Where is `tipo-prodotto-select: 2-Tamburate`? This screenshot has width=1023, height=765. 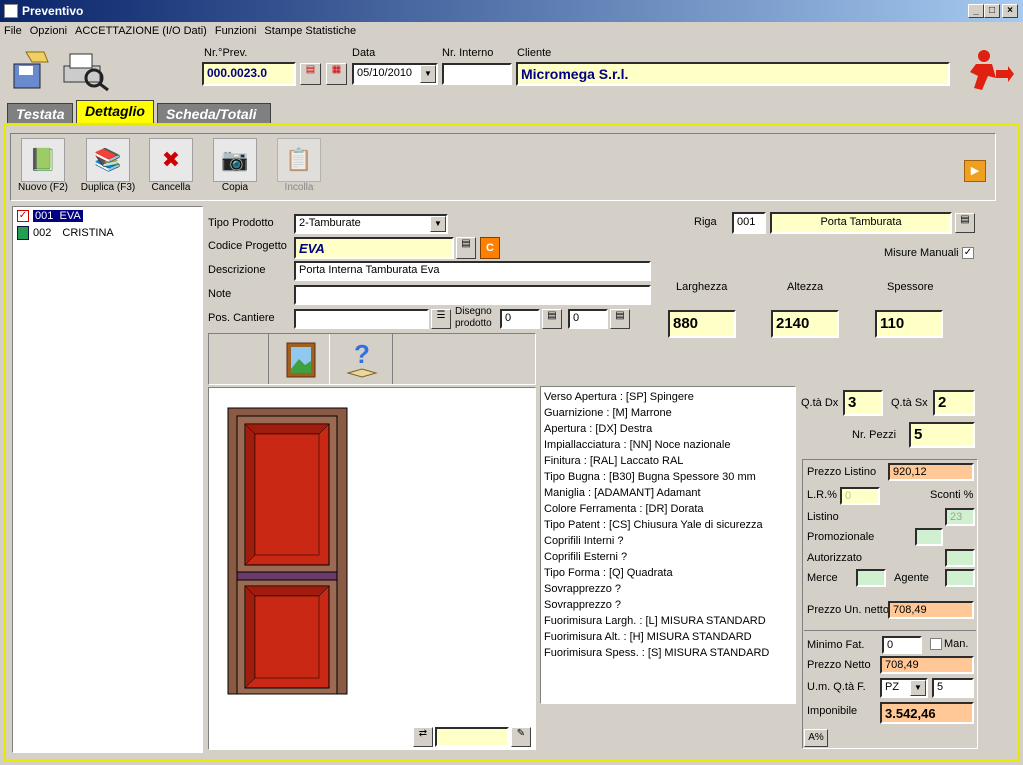
tipo-prodotto-select: 2-Tamburate is located at coordinates (371, 224).